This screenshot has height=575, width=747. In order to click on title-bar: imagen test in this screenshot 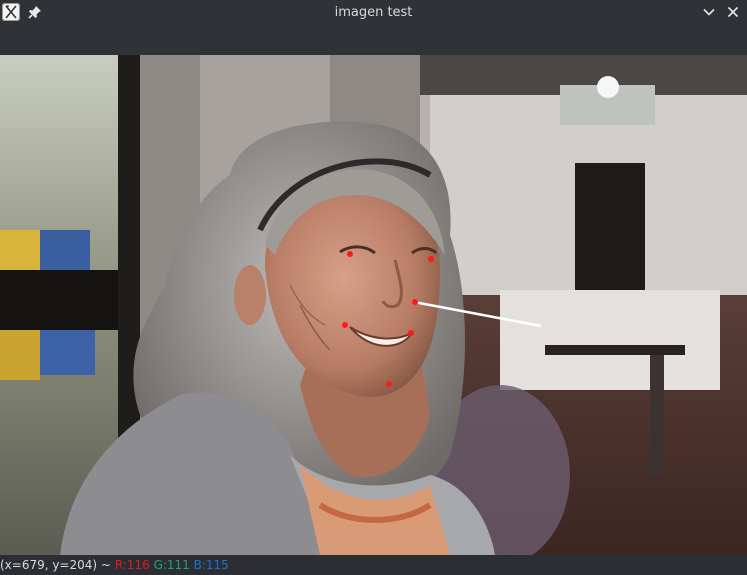, I will do `click(373, 13)`.